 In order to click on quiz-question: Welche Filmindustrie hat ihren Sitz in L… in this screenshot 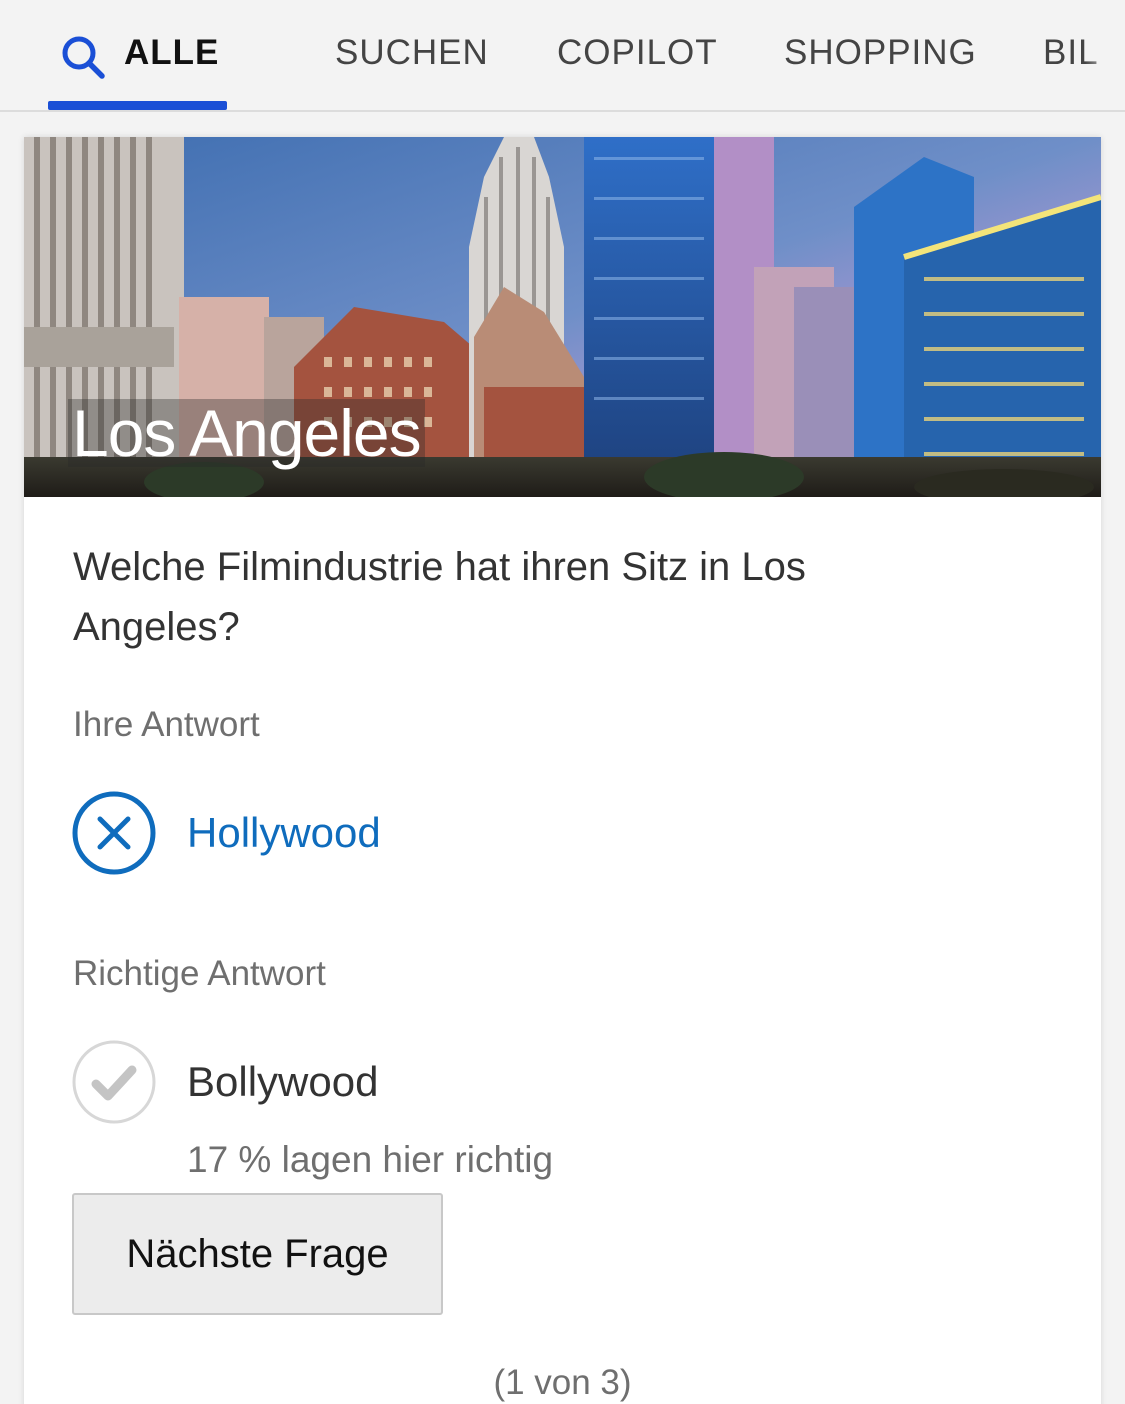, I will do `click(439, 597)`.